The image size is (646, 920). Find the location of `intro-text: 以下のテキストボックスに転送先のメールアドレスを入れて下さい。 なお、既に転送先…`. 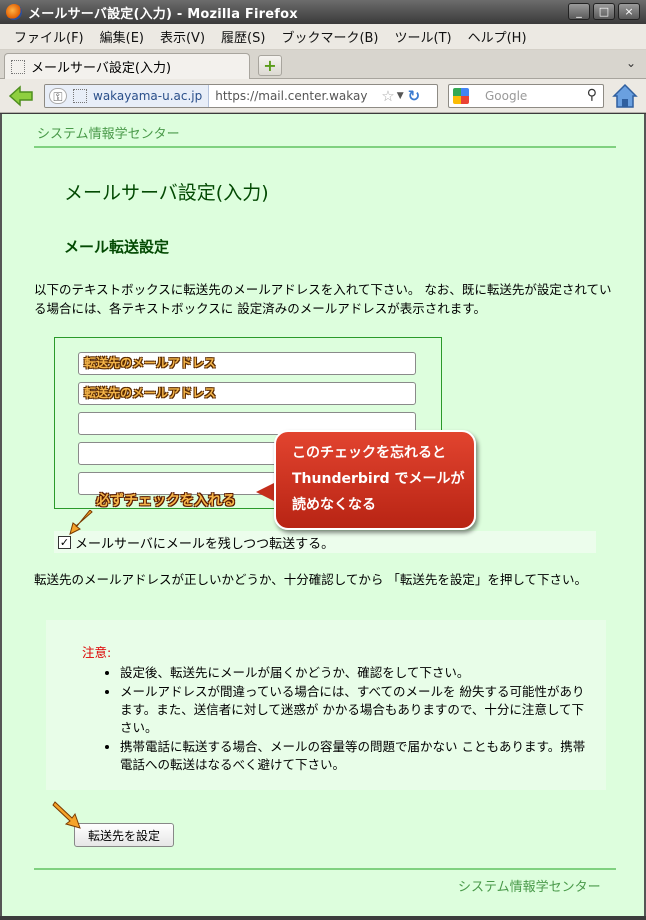

intro-text: 以下のテキストボックスに転送先のメールアドレスを入れて下さい。 なお、既に転送先… is located at coordinates (323, 299).